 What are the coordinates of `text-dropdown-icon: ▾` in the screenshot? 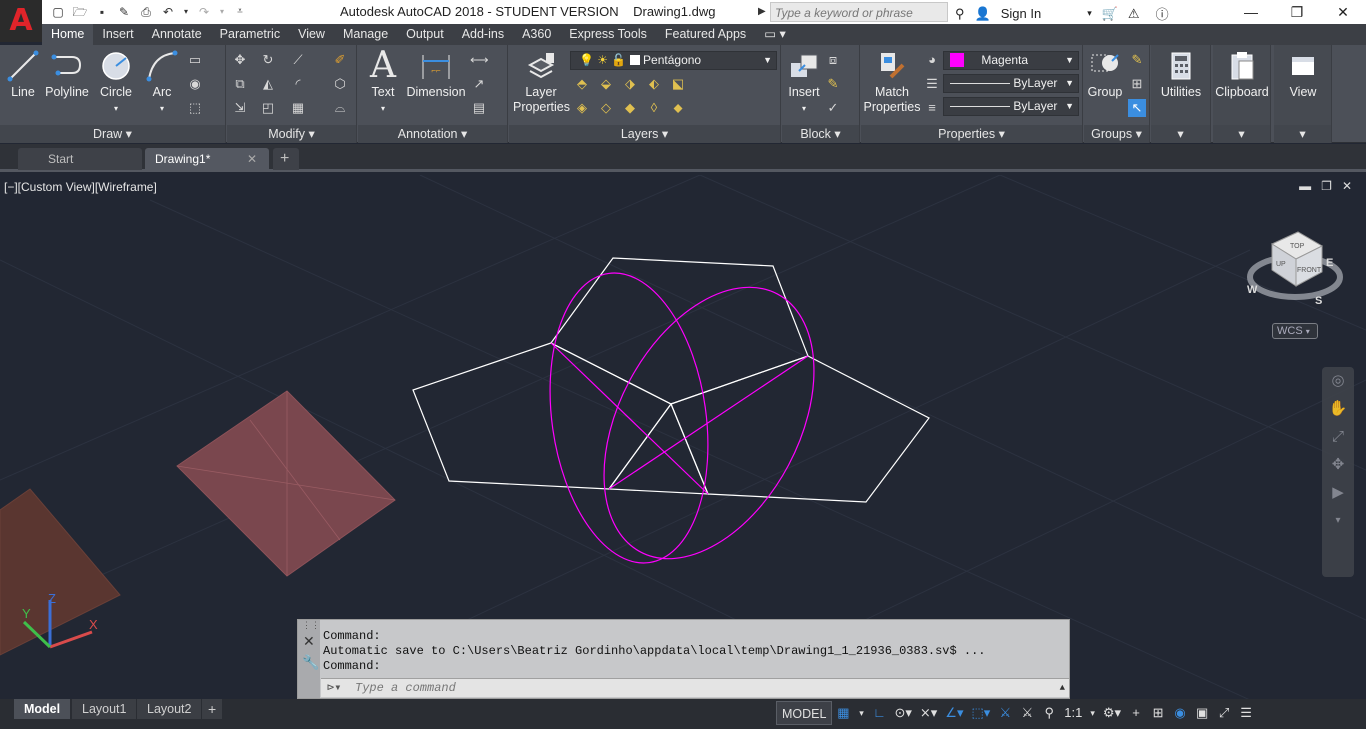 It's located at (383, 108).